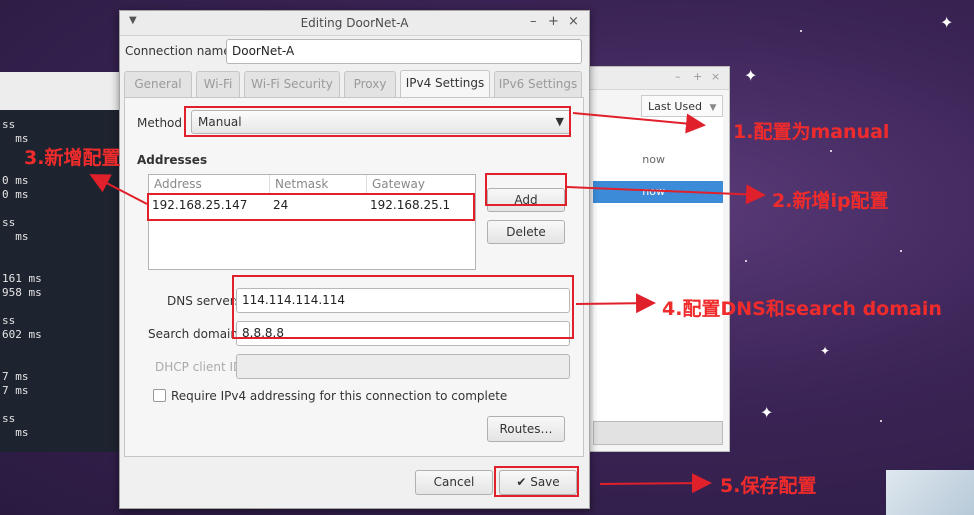  What do you see at coordinates (830, 201) in the screenshot?
I see `annotation-step-2: 2.新增ip配置` at bounding box center [830, 201].